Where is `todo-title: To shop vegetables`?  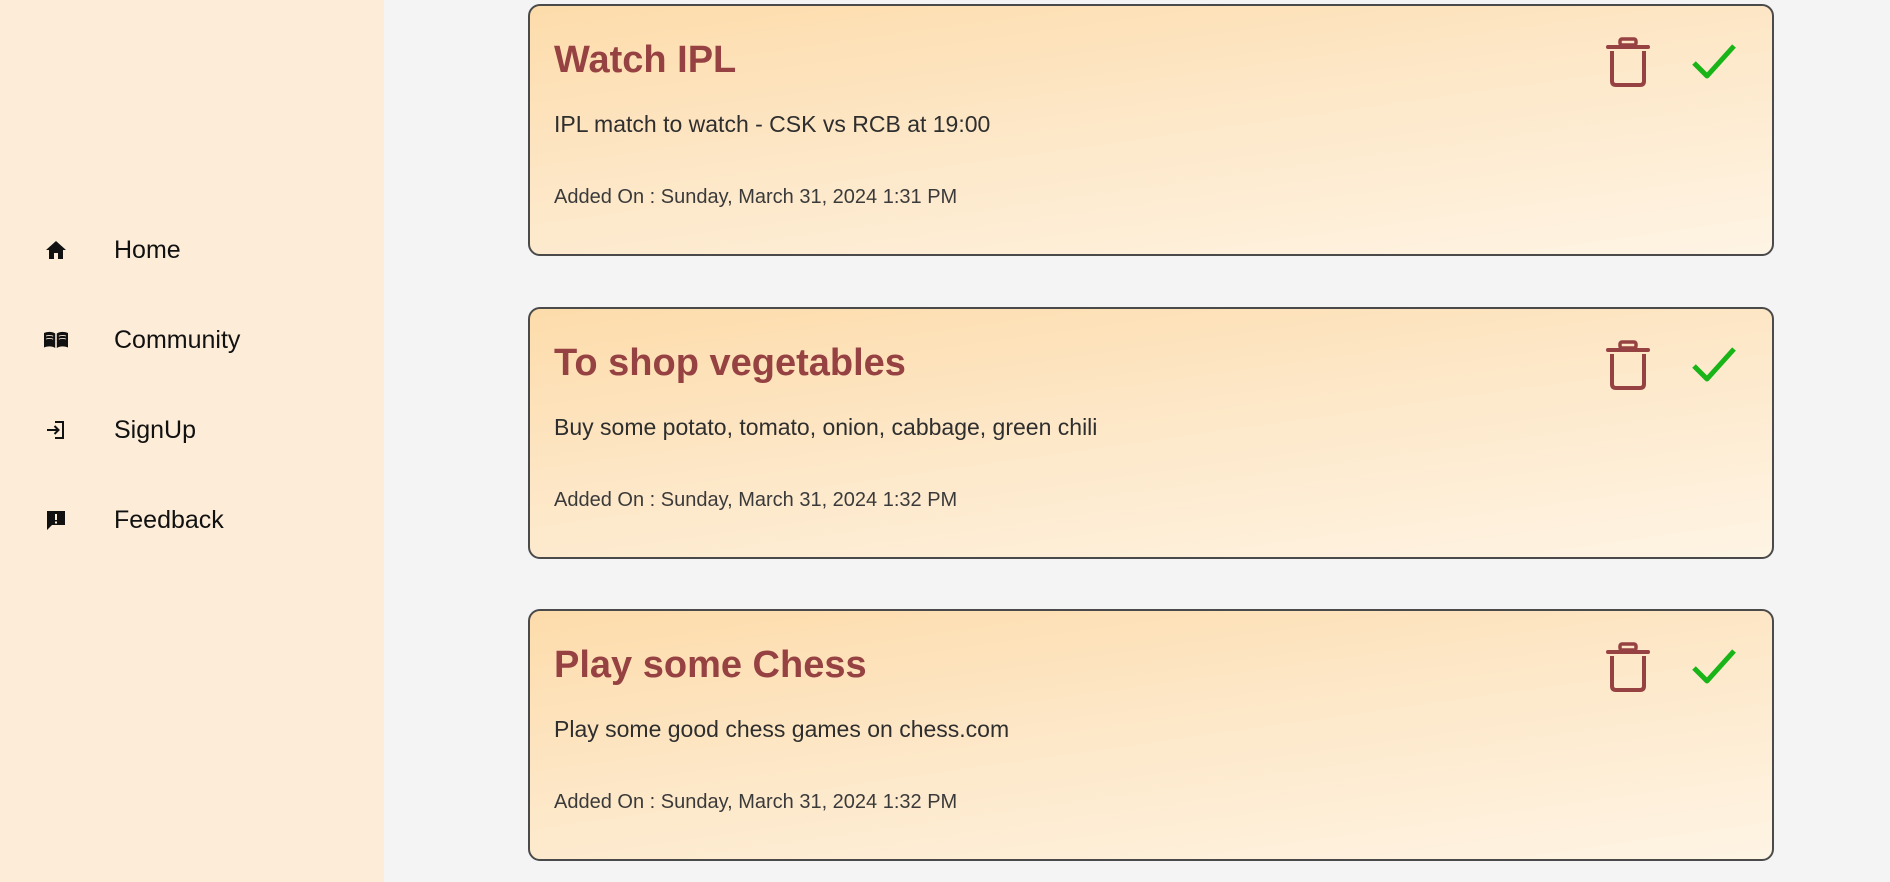
todo-title: To shop vegetables is located at coordinates (730, 363).